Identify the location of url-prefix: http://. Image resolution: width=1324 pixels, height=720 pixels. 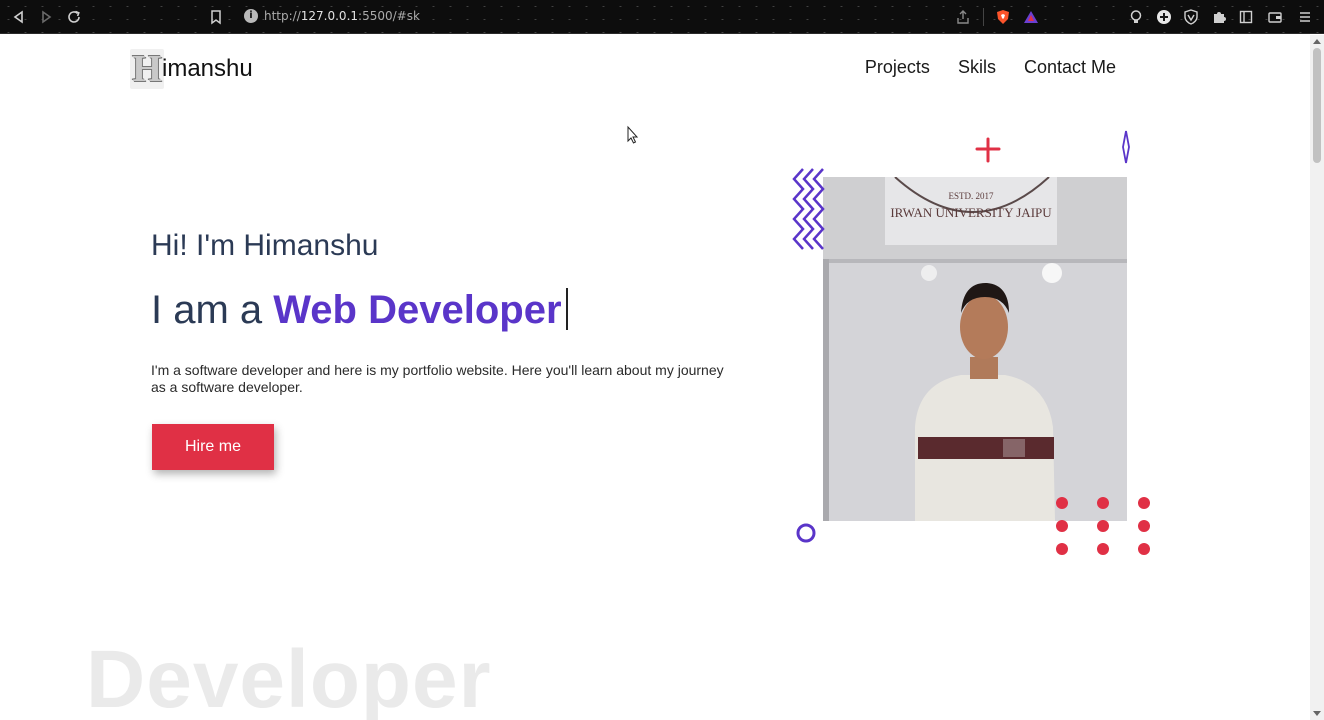
(282, 16).